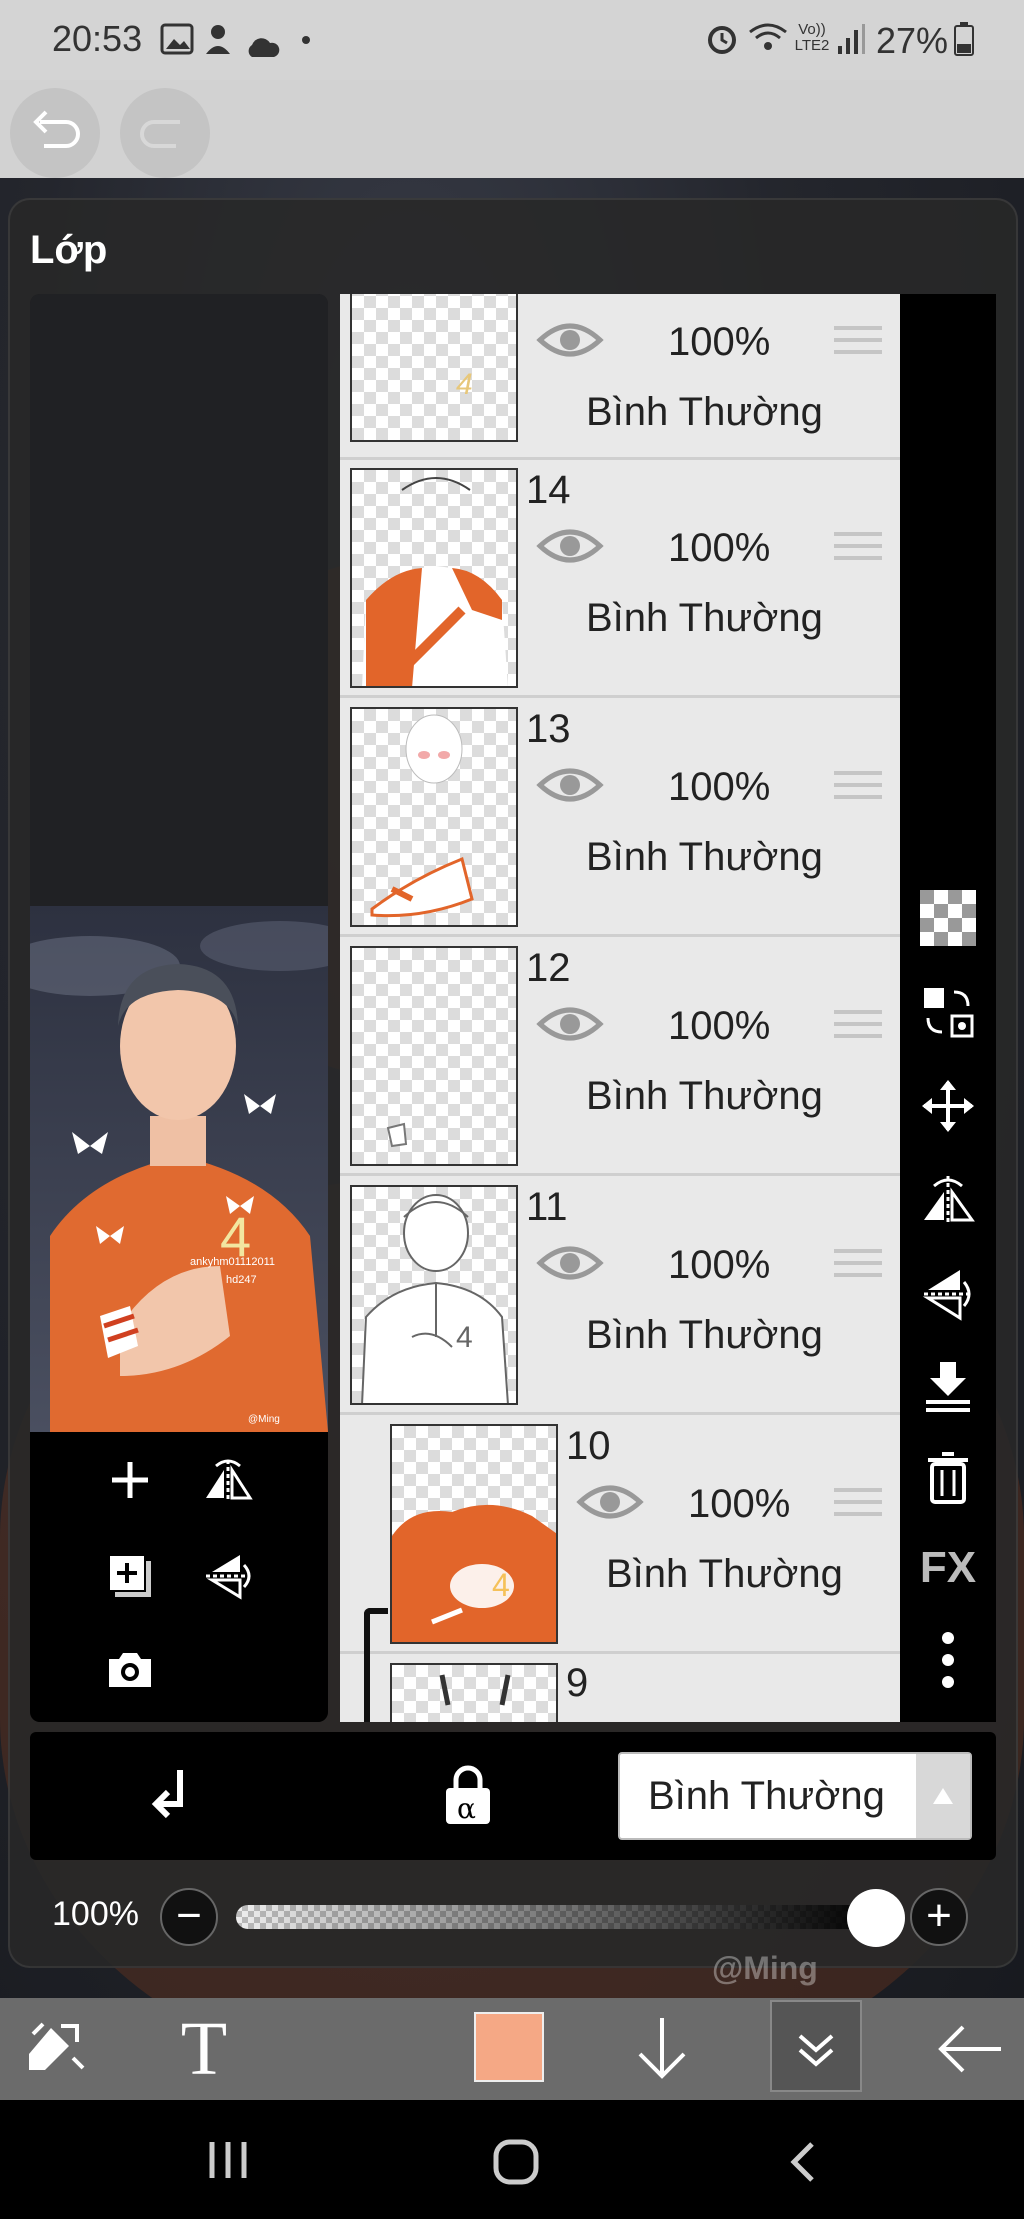 This screenshot has height=2219, width=1024. I want to click on opacity-decrease-button: −, so click(189, 1917).